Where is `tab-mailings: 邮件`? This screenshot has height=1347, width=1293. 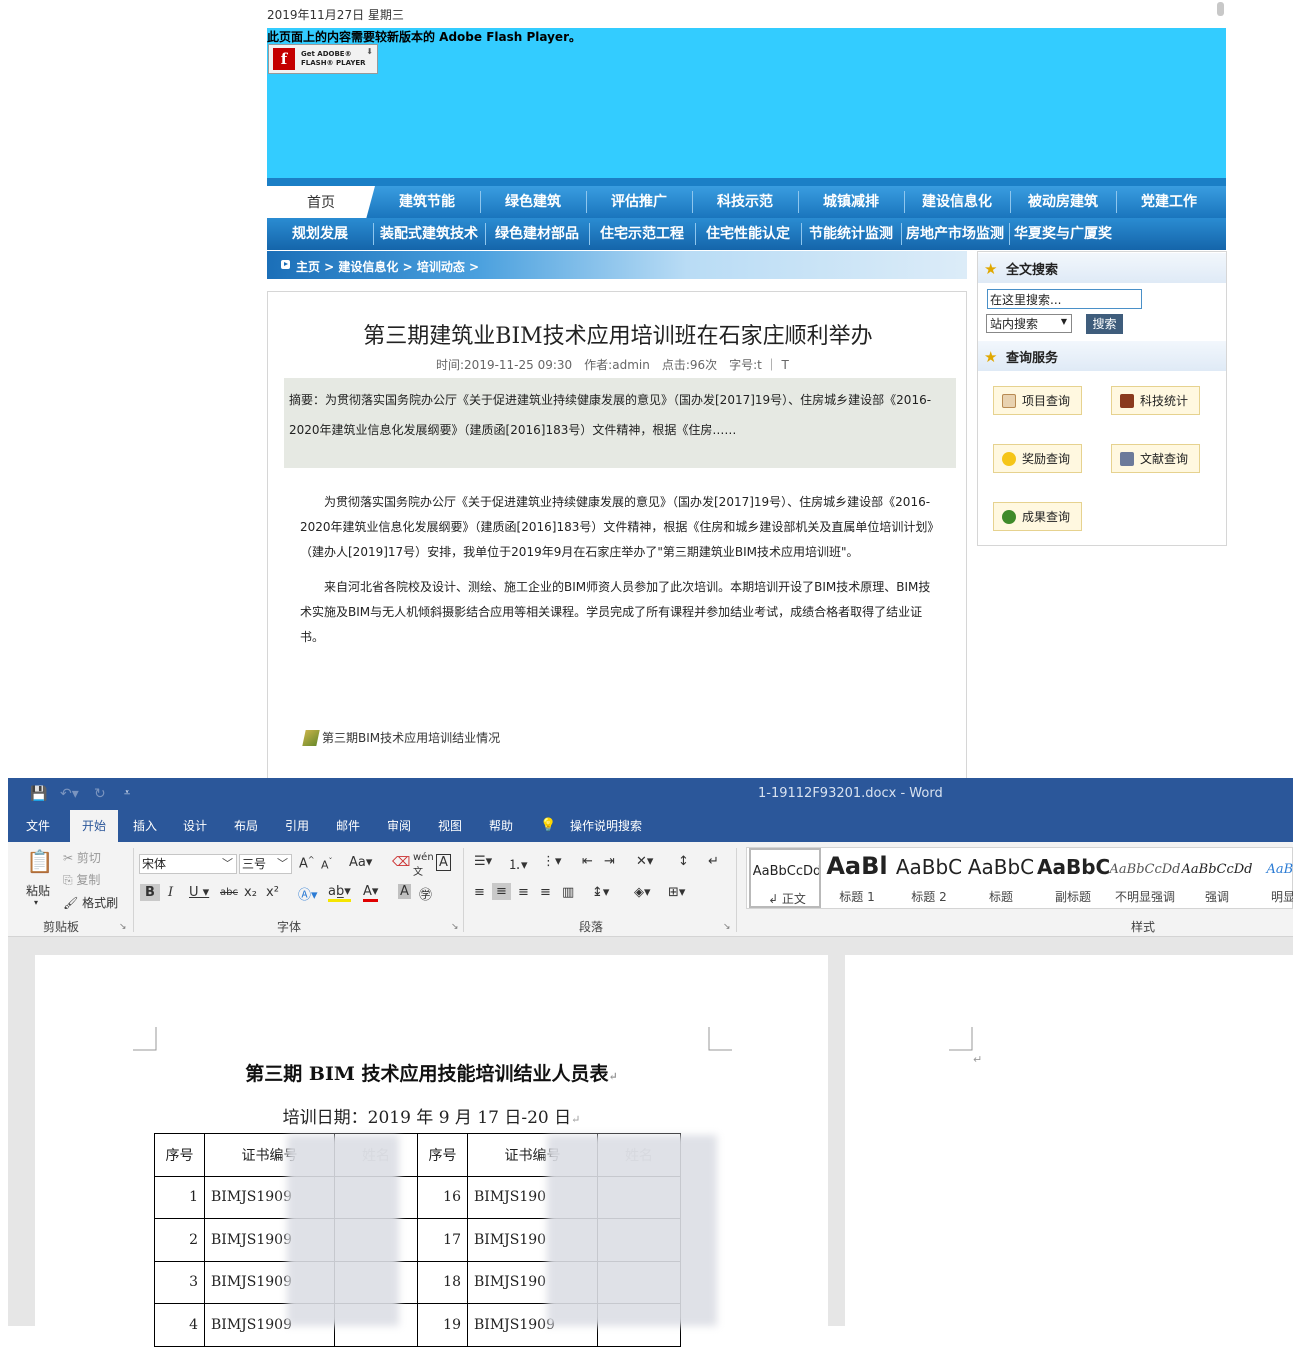
tab-mailings: 邮件 is located at coordinates (348, 826).